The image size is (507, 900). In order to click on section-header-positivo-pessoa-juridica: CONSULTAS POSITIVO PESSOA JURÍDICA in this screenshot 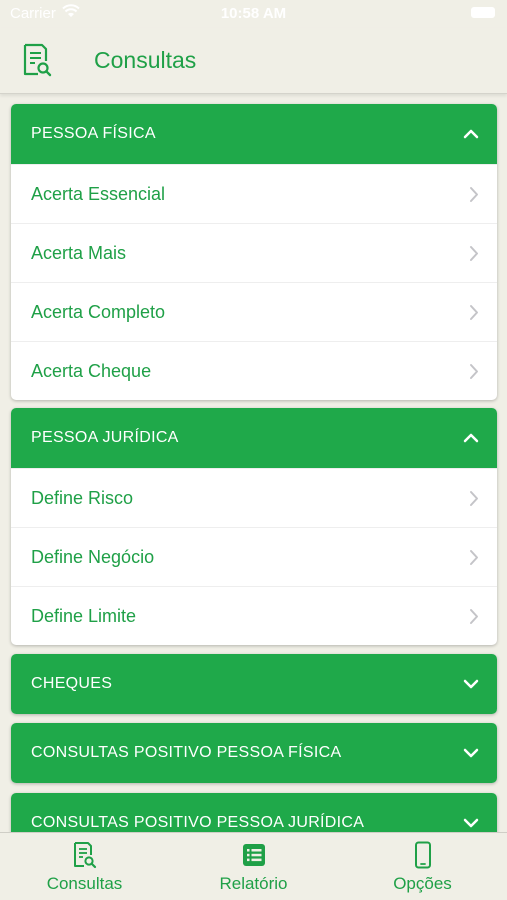, I will do `click(254, 812)`.